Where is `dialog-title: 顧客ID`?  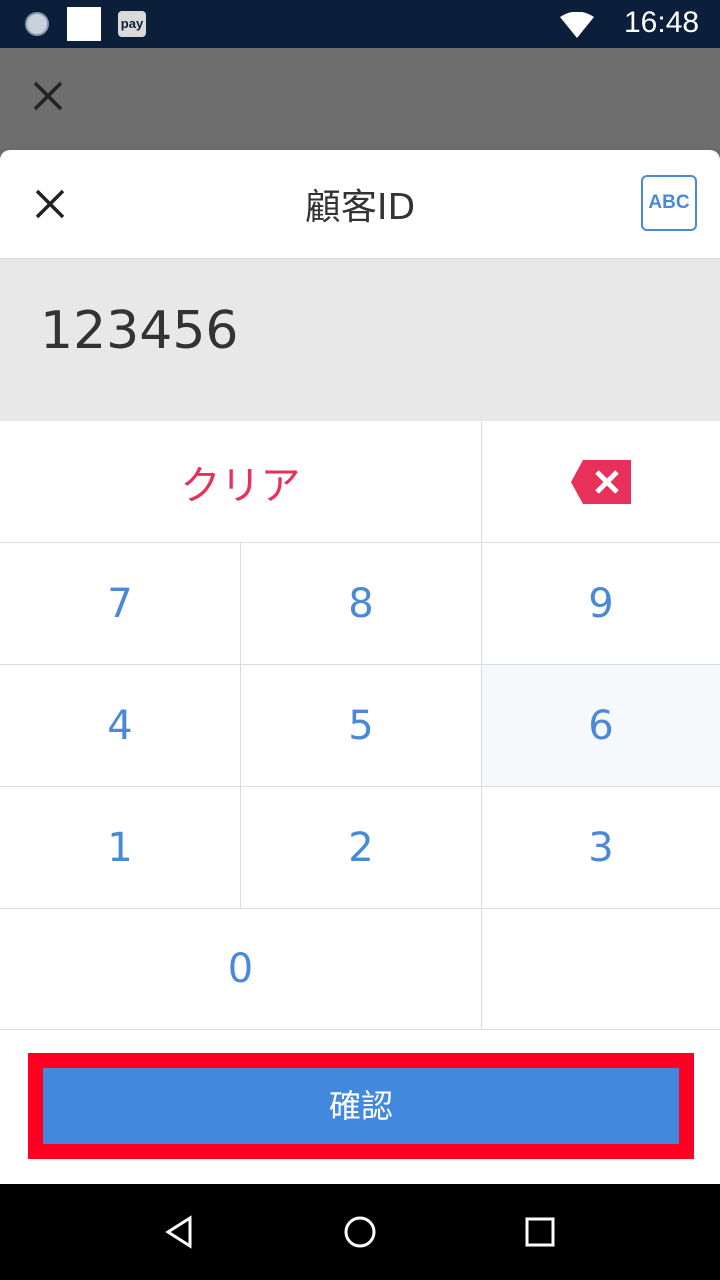 dialog-title: 顧客ID is located at coordinates (360, 207).